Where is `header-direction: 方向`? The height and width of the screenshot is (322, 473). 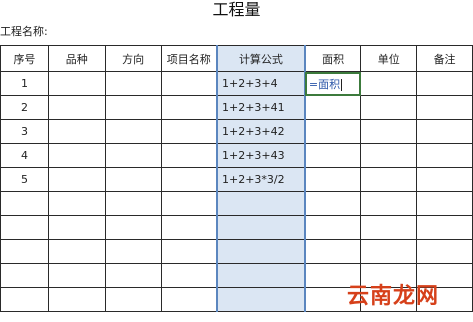
header-direction: 方向 is located at coordinates (133, 58).